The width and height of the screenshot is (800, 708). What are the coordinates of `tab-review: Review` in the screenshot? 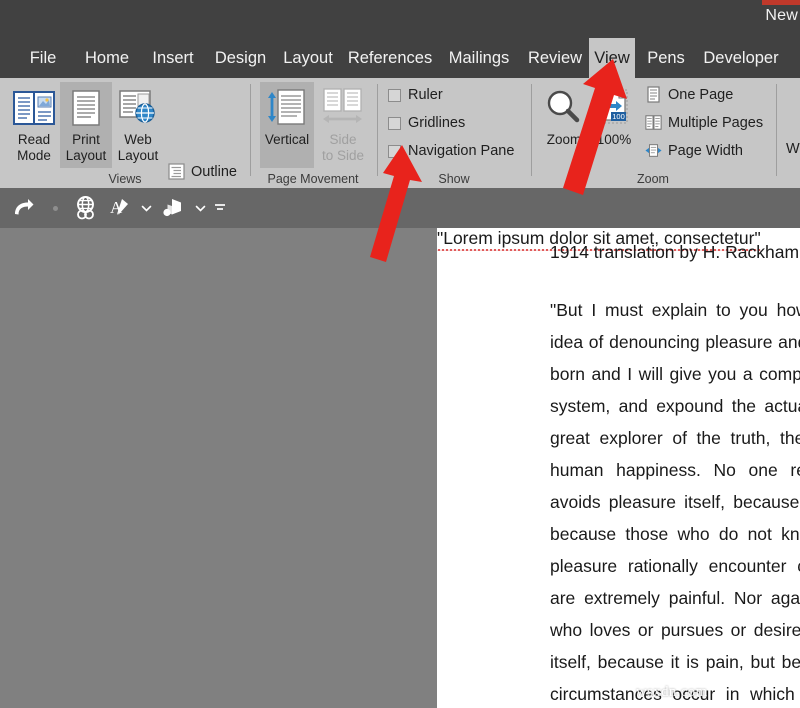 It's located at (555, 58).